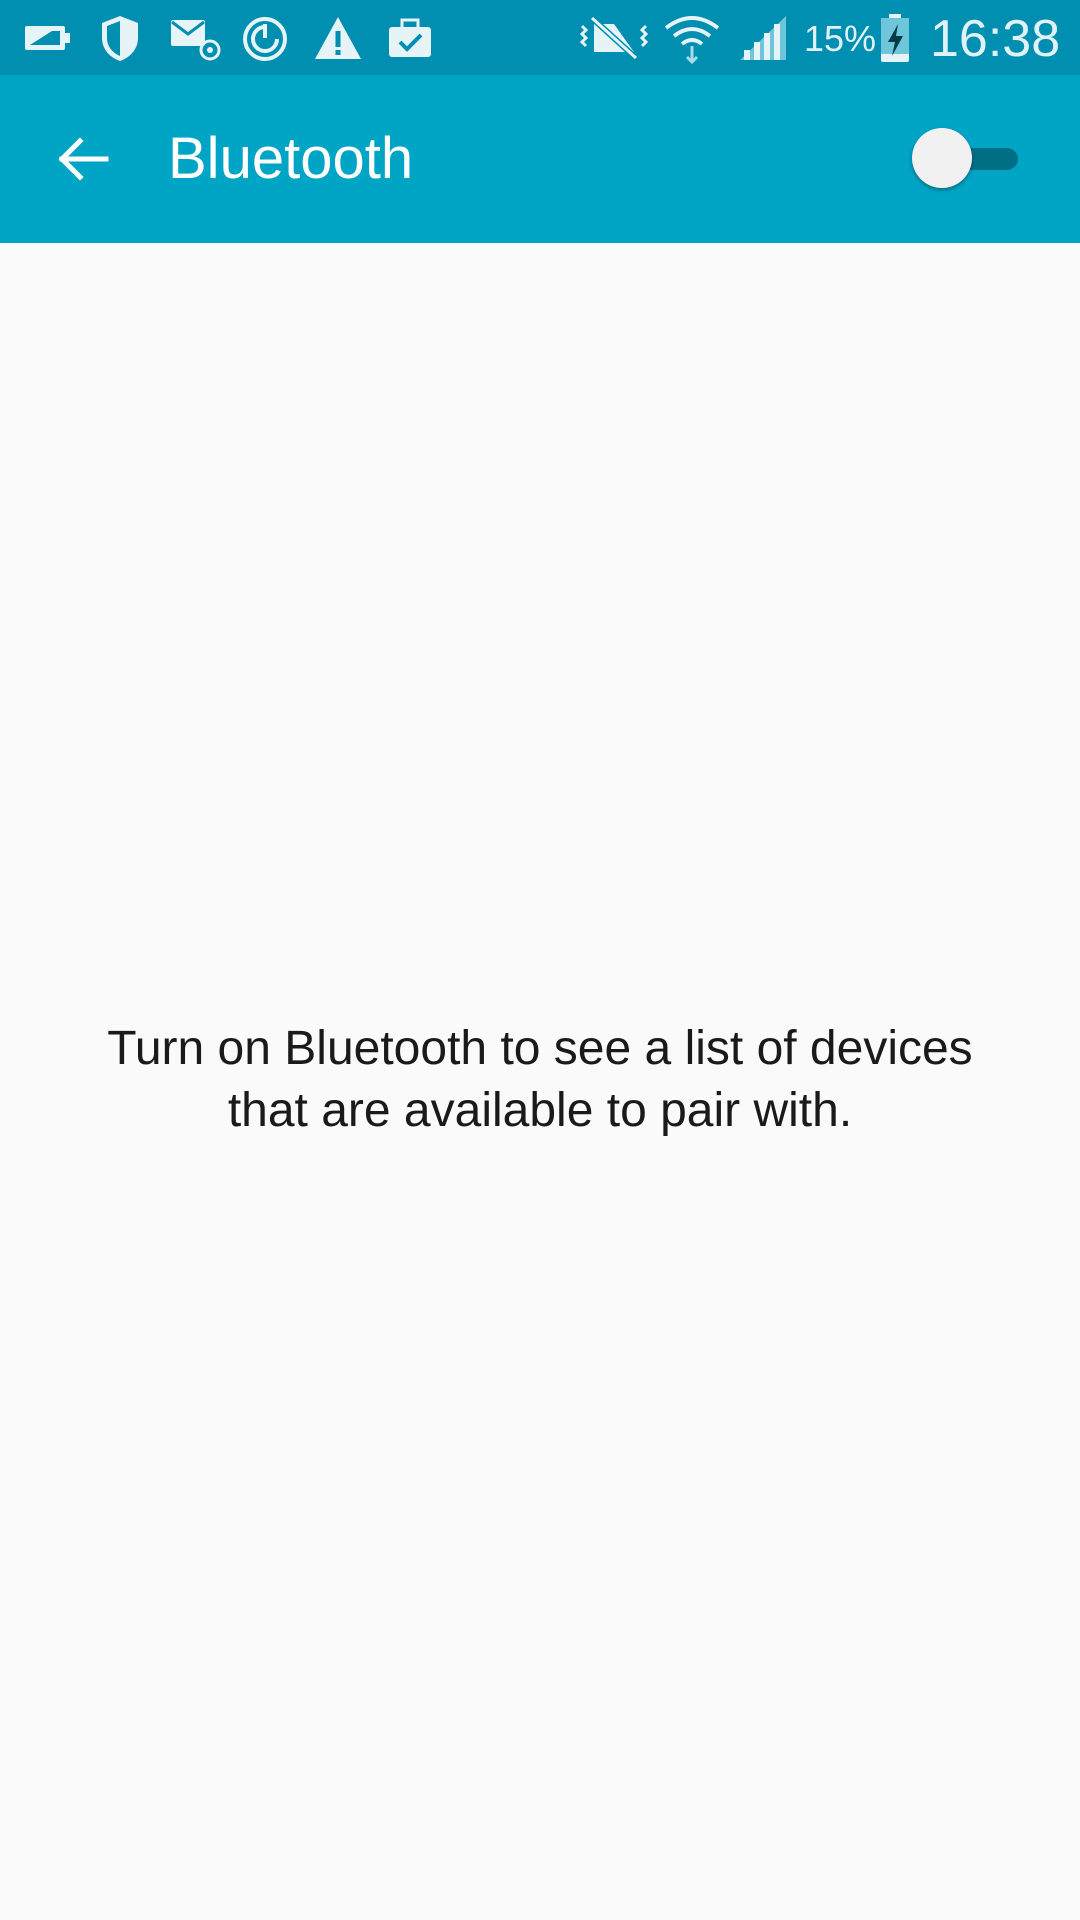 Image resolution: width=1080 pixels, height=1920 pixels. What do you see at coordinates (540, 1110) in the screenshot?
I see `message-line-2: that are available to pair with.` at bounding box center [540, 1110].